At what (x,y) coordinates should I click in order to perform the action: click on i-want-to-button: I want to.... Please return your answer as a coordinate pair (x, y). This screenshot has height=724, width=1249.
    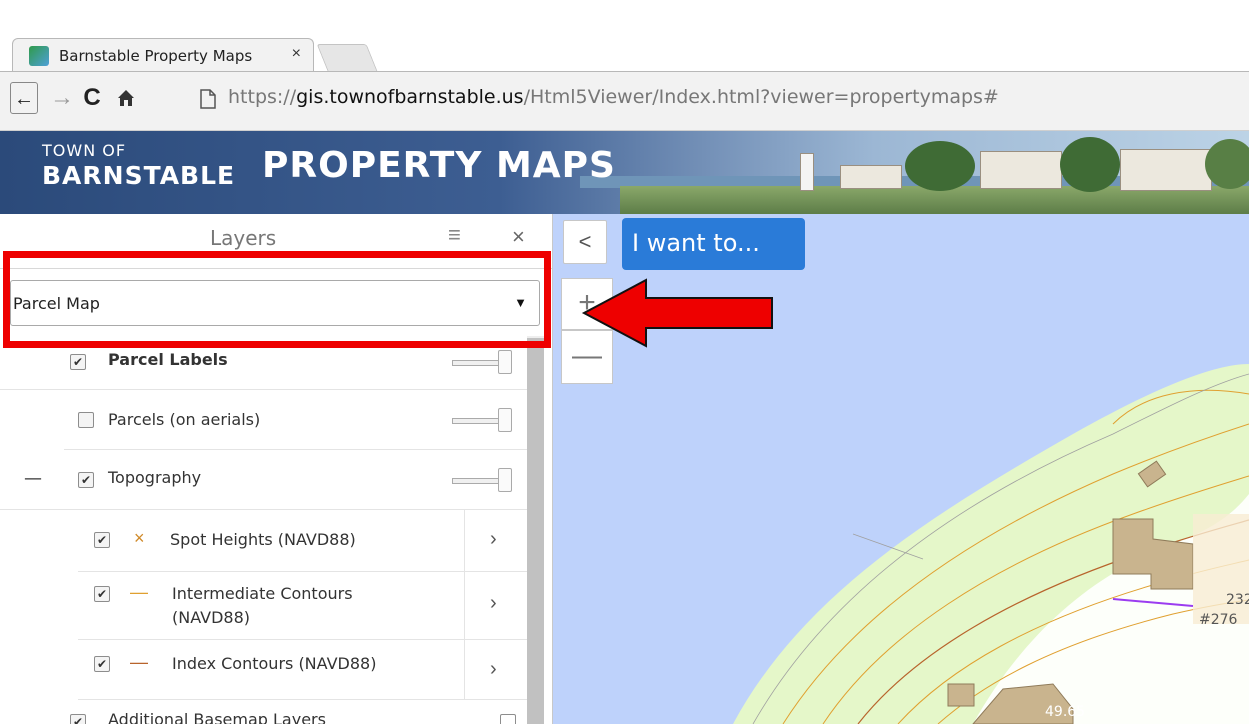
    Looking at the image, I should click on (713, 244).